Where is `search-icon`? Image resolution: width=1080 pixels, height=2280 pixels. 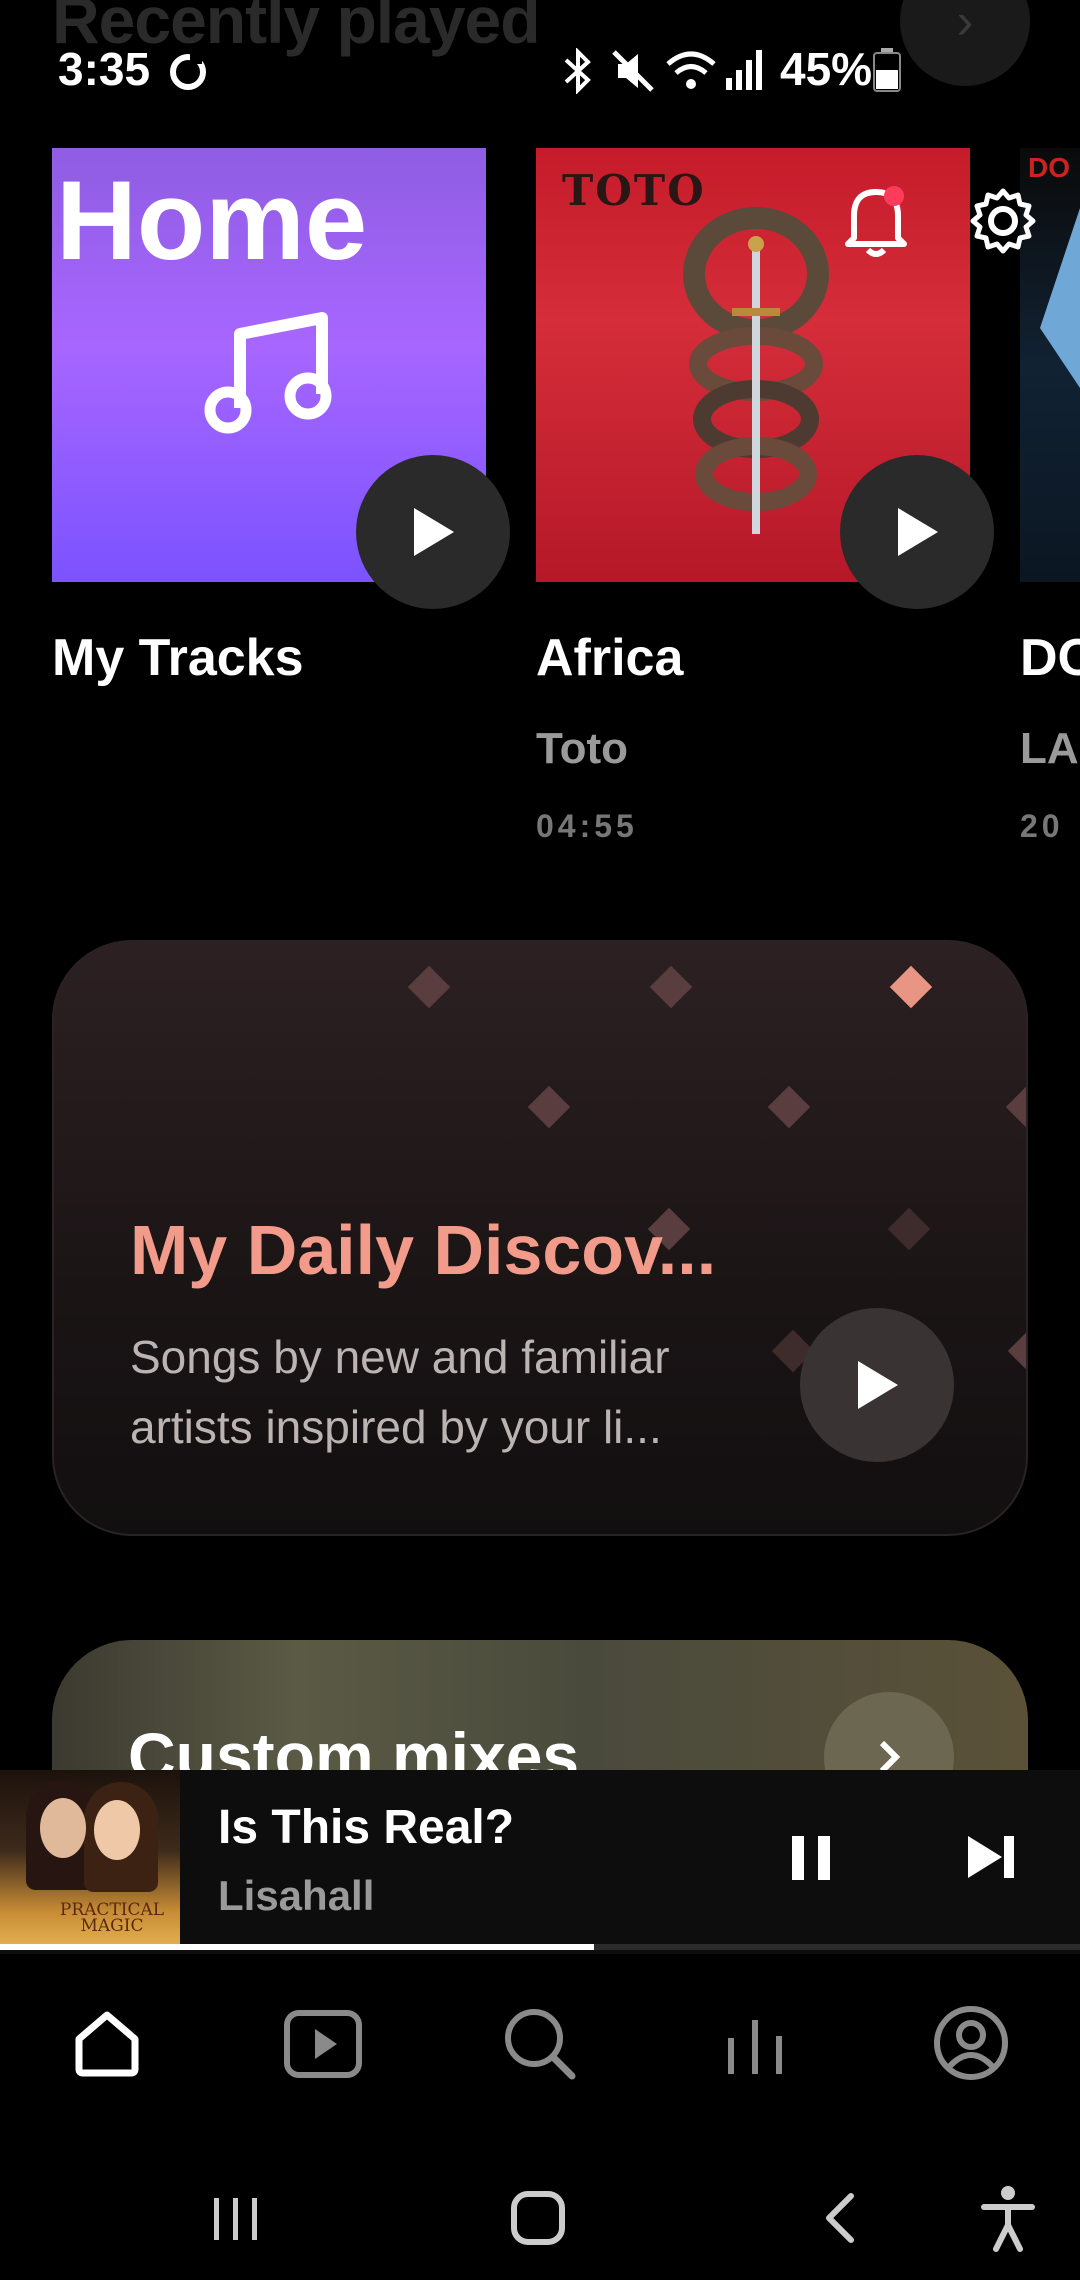
search-icon is located at coordinates (540, 2044).